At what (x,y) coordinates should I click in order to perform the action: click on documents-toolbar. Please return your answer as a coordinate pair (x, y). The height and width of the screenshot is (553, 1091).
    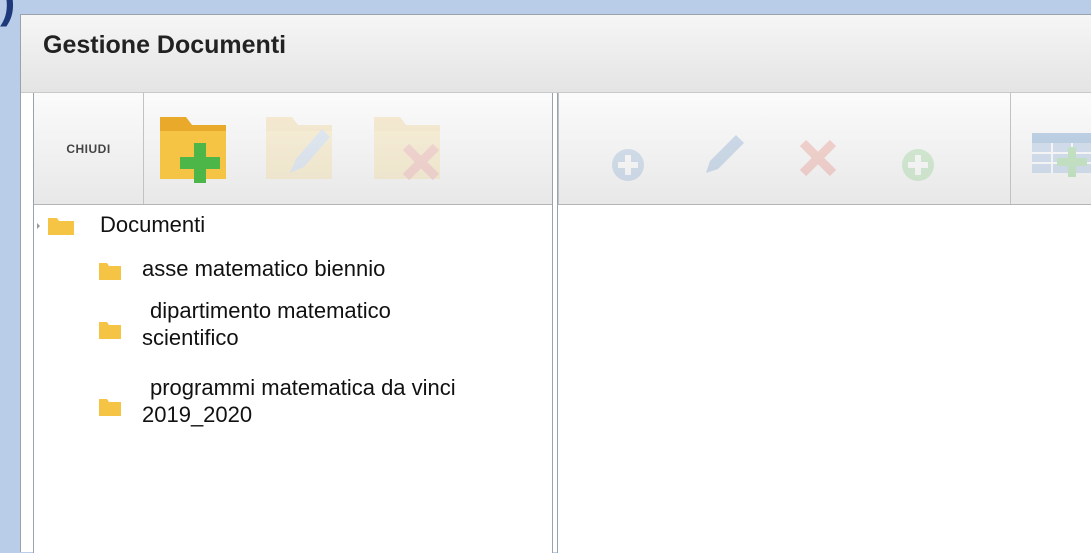
    Looking at the image, I should click on (824, 149).